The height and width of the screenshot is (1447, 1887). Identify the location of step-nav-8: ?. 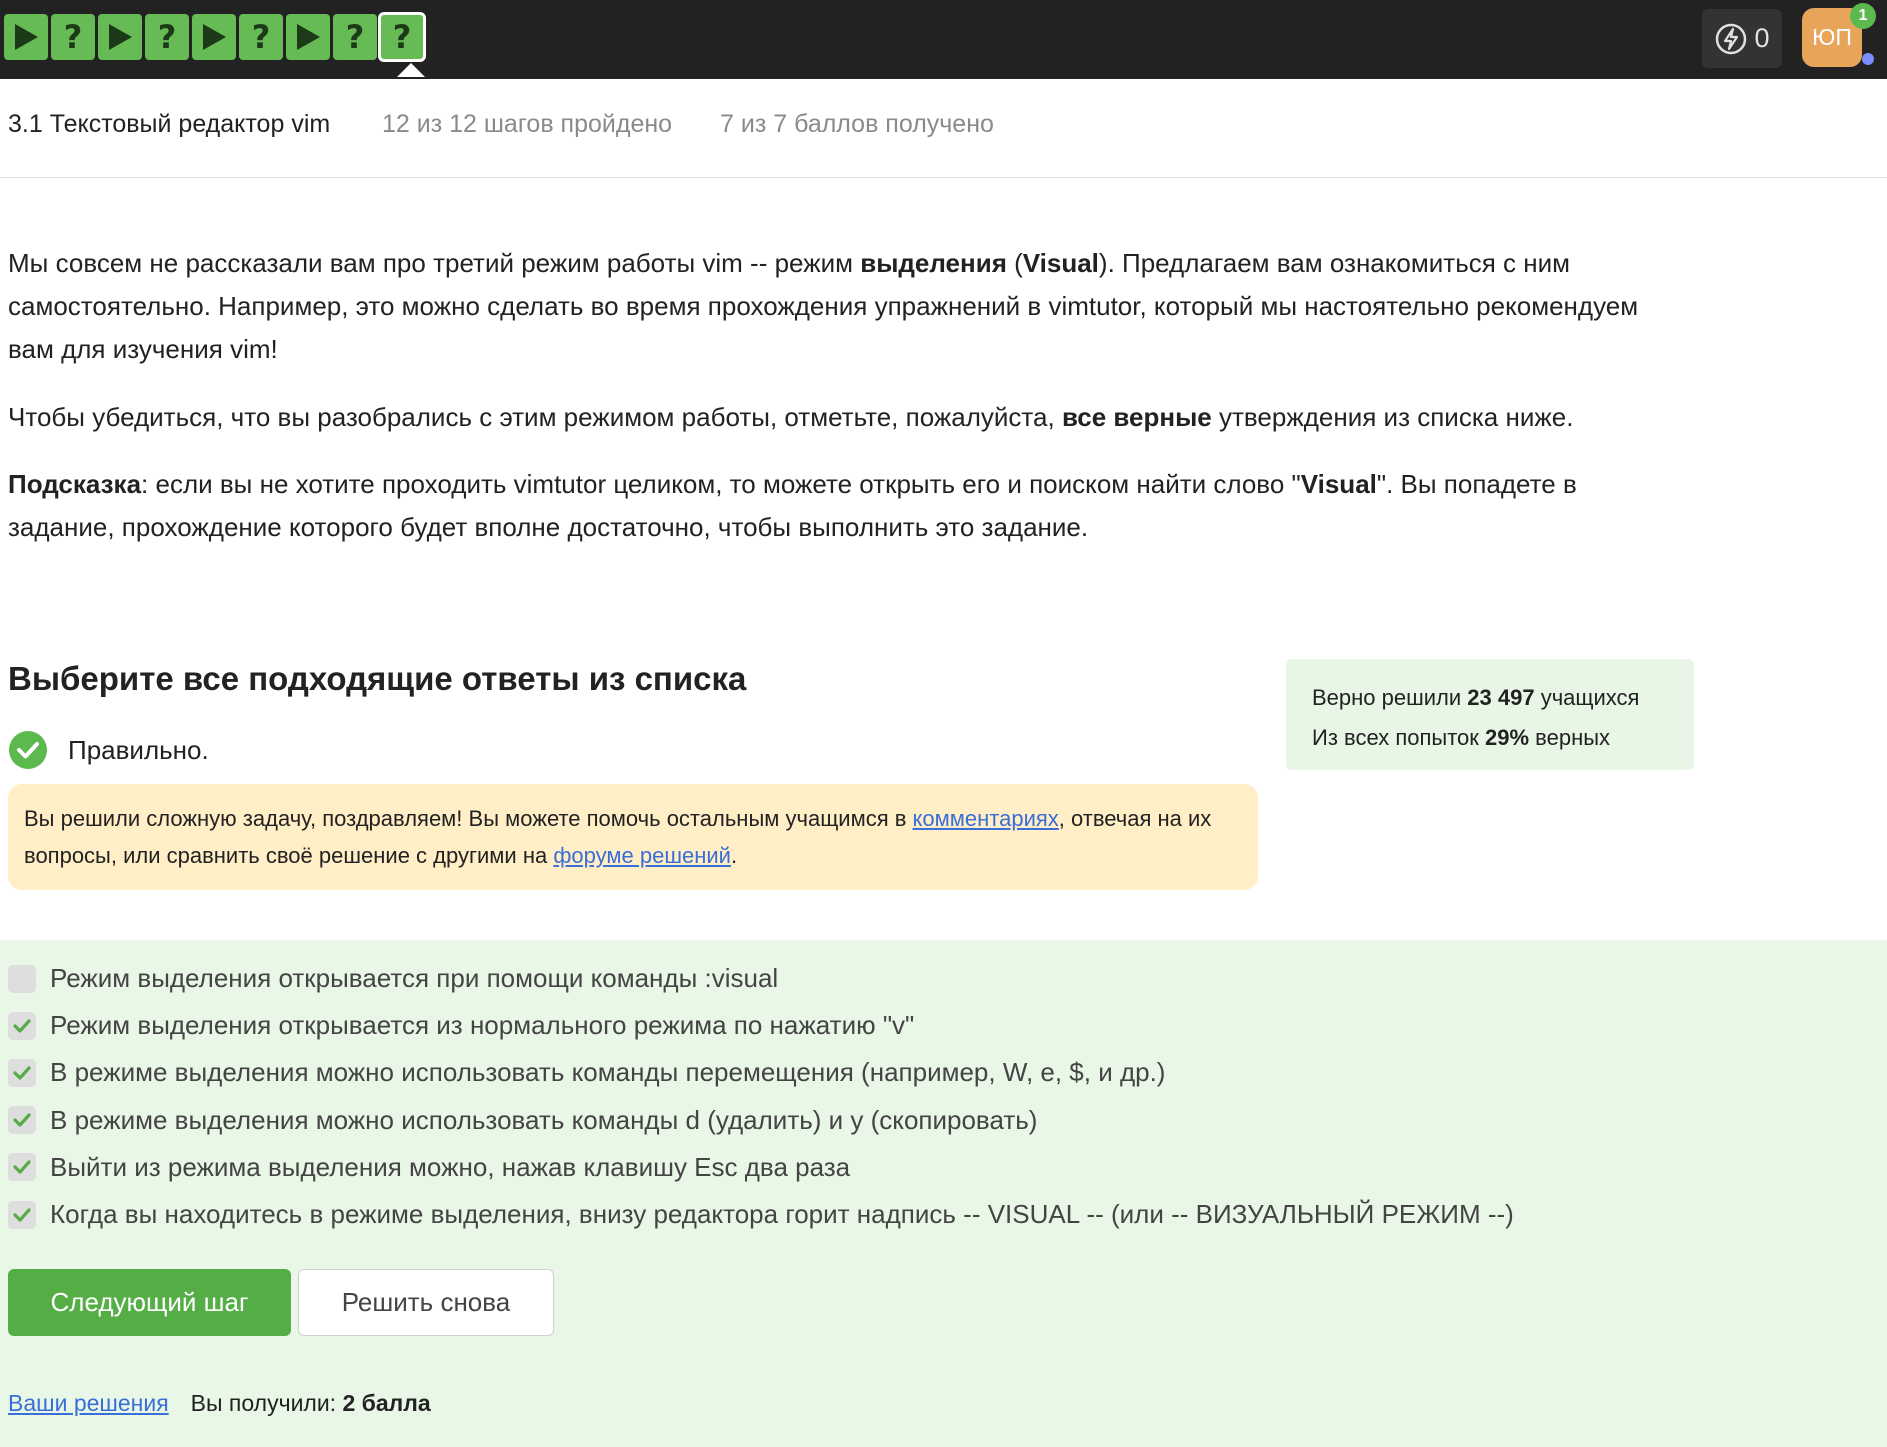
(355, 37).